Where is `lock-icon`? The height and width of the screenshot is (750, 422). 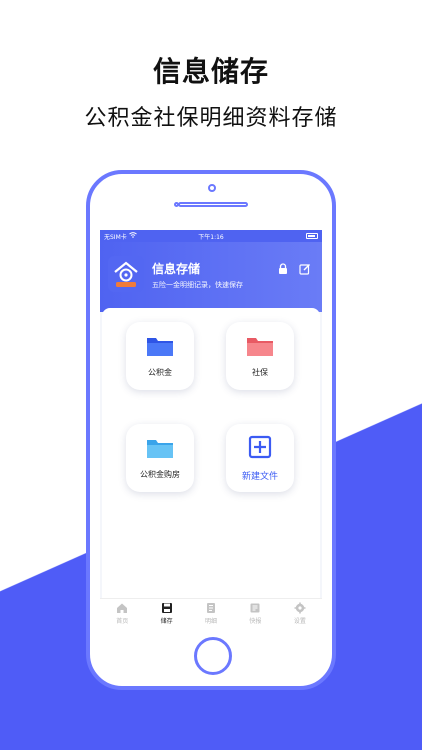 lock-icon is located at coordinates (283, 269).